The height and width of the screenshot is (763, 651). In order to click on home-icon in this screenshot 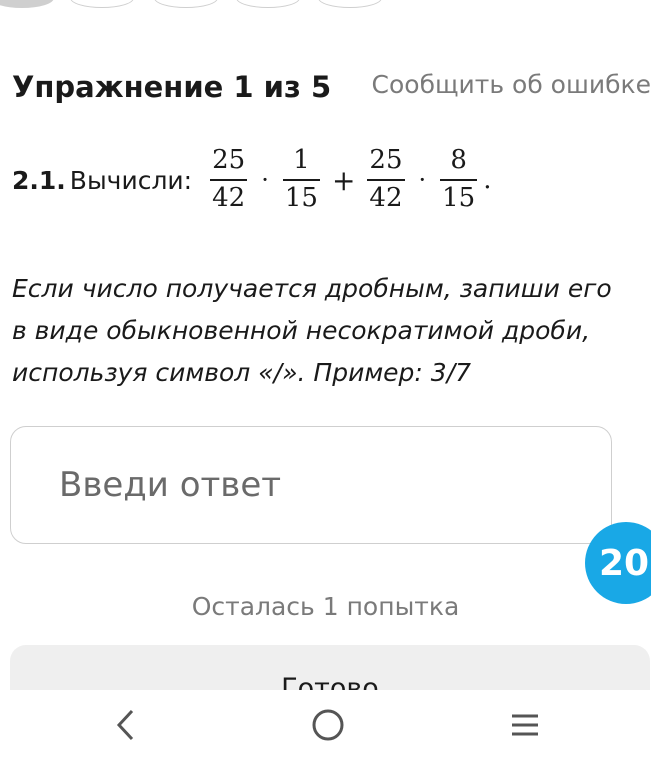, I will do `click(328, 727)`.